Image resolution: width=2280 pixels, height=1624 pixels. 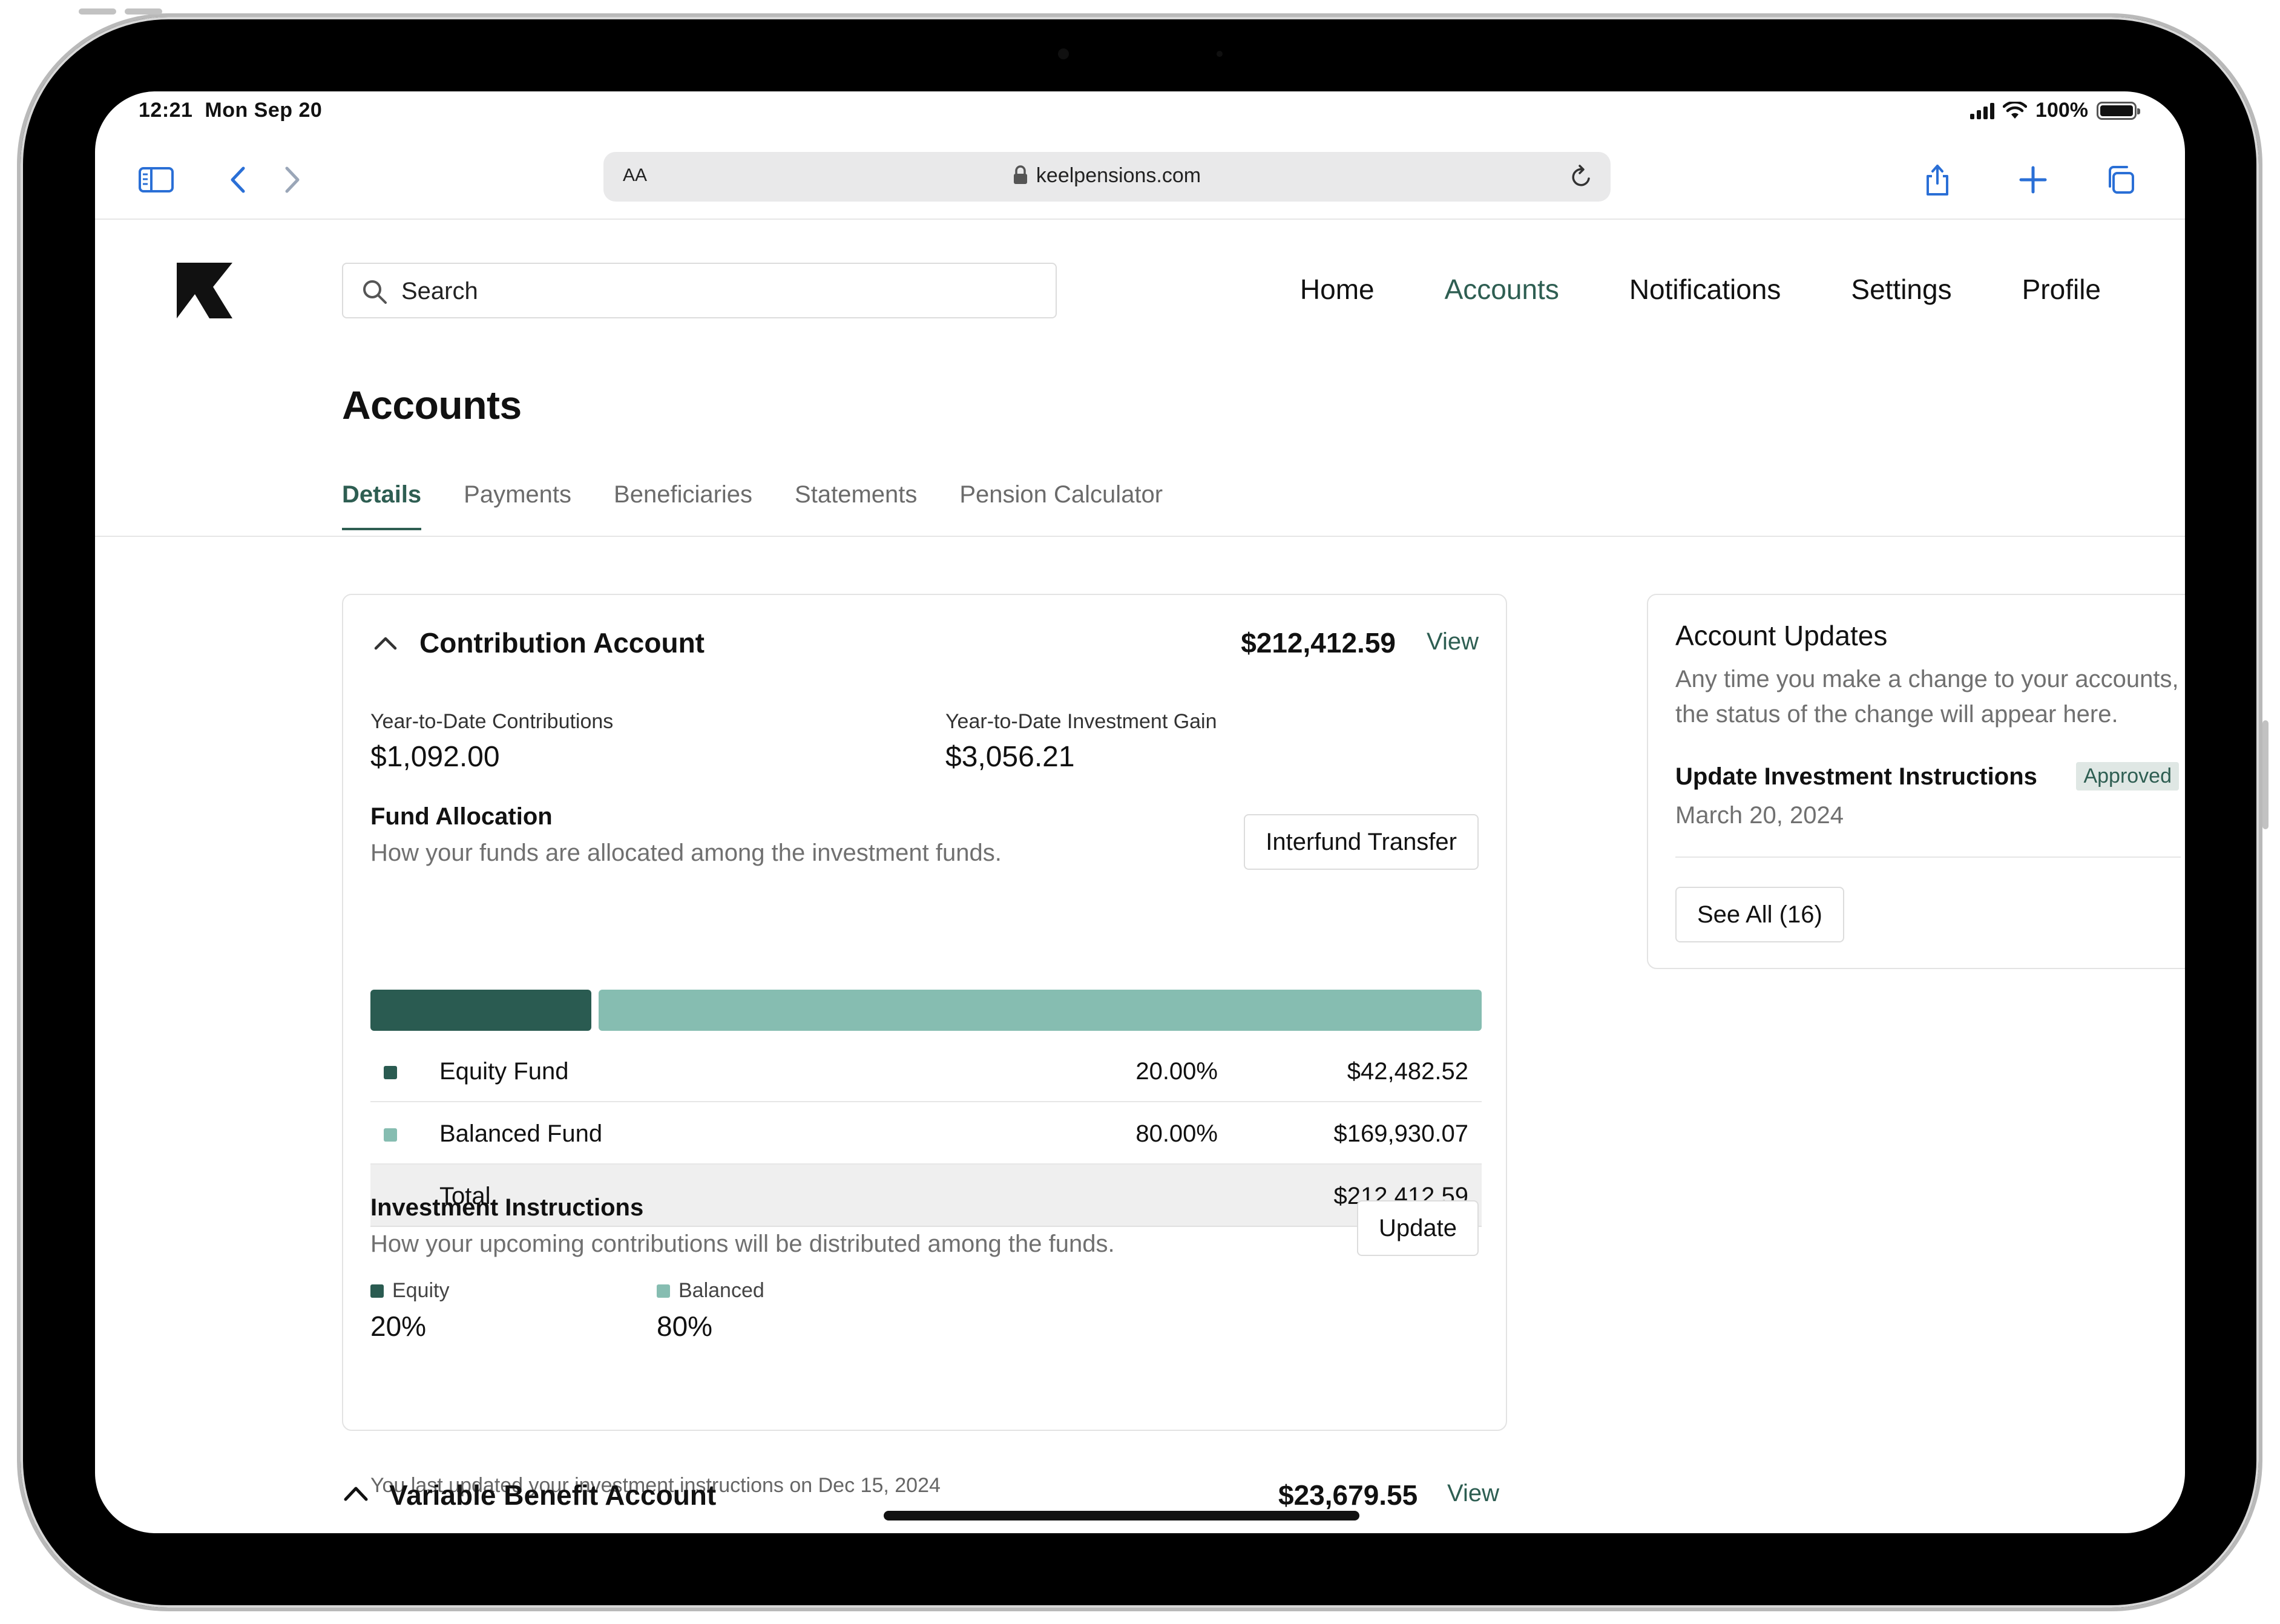 What do you see at coordinates (1140, 115) in the screenshot?
I see `status-bar: 12:21 Mon Sep 20 100%` at bounding box center [1140, 115].